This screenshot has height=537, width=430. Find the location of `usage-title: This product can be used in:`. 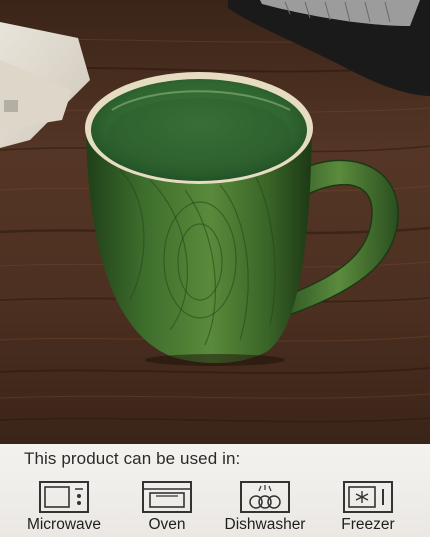

usage-title: This product can be used in: is located at coordinates (132, 458).